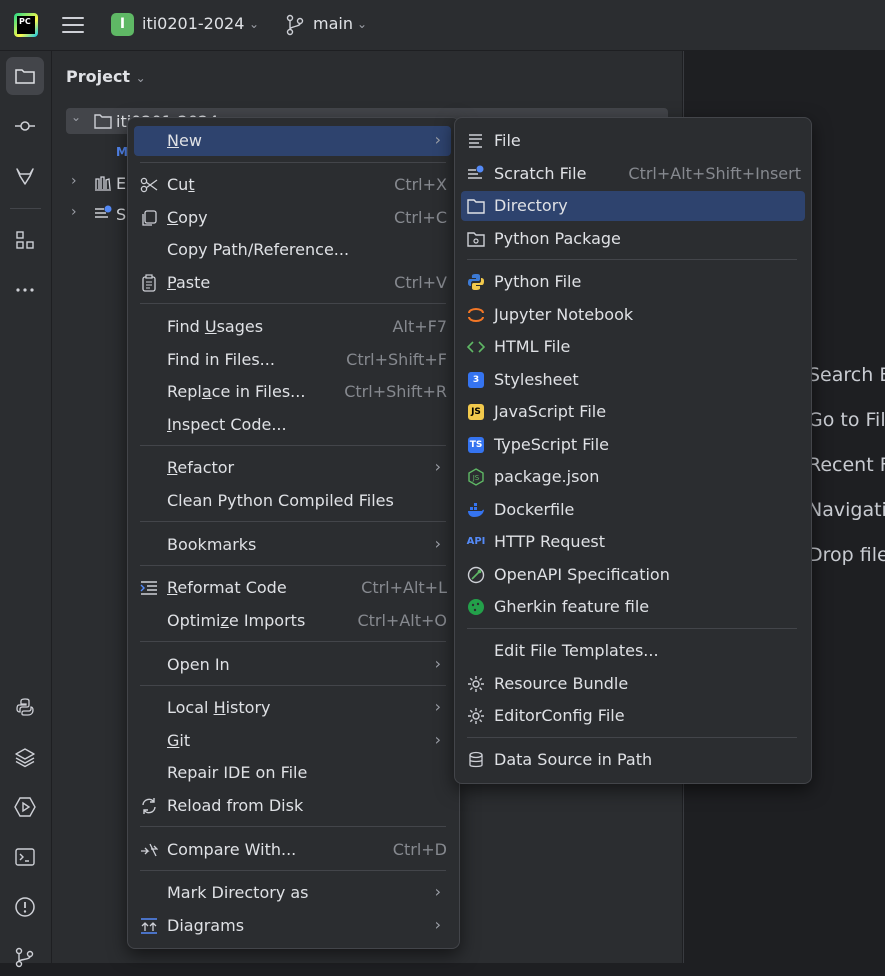 The height and width of the screenshot is (976, 885). Describe the element at coordinates (25, 807) in the screenshot. I see `services-run-icon` at that location.